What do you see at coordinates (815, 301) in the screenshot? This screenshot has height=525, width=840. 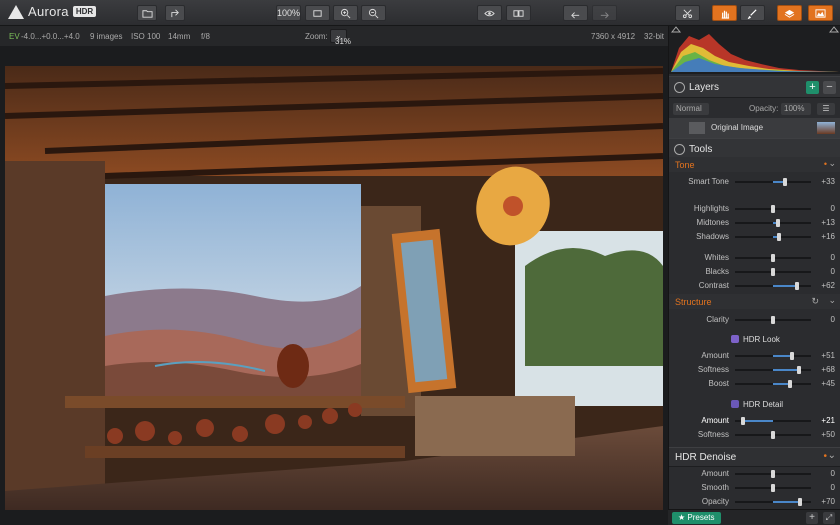 I see `reset-icon: ↻` at bounding box center [815, 301].